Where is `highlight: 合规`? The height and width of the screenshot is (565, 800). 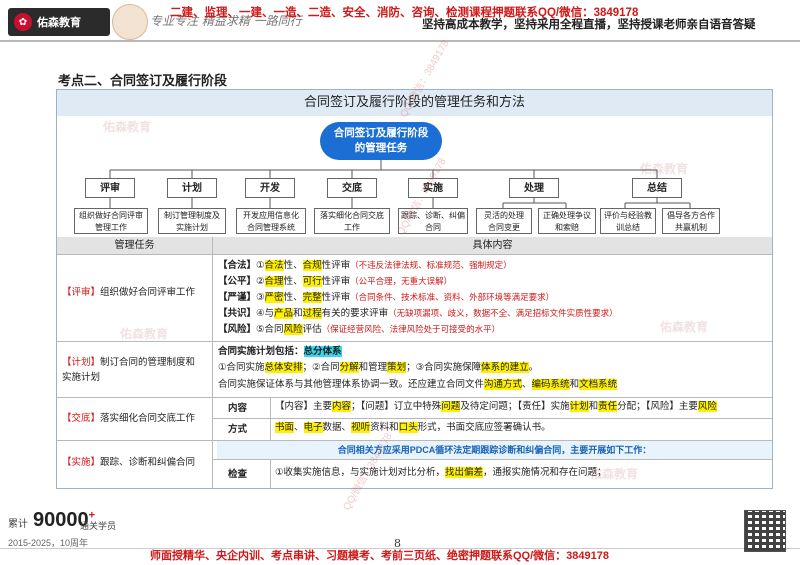
highlight: 合规 is located at coordinates (312, 265).